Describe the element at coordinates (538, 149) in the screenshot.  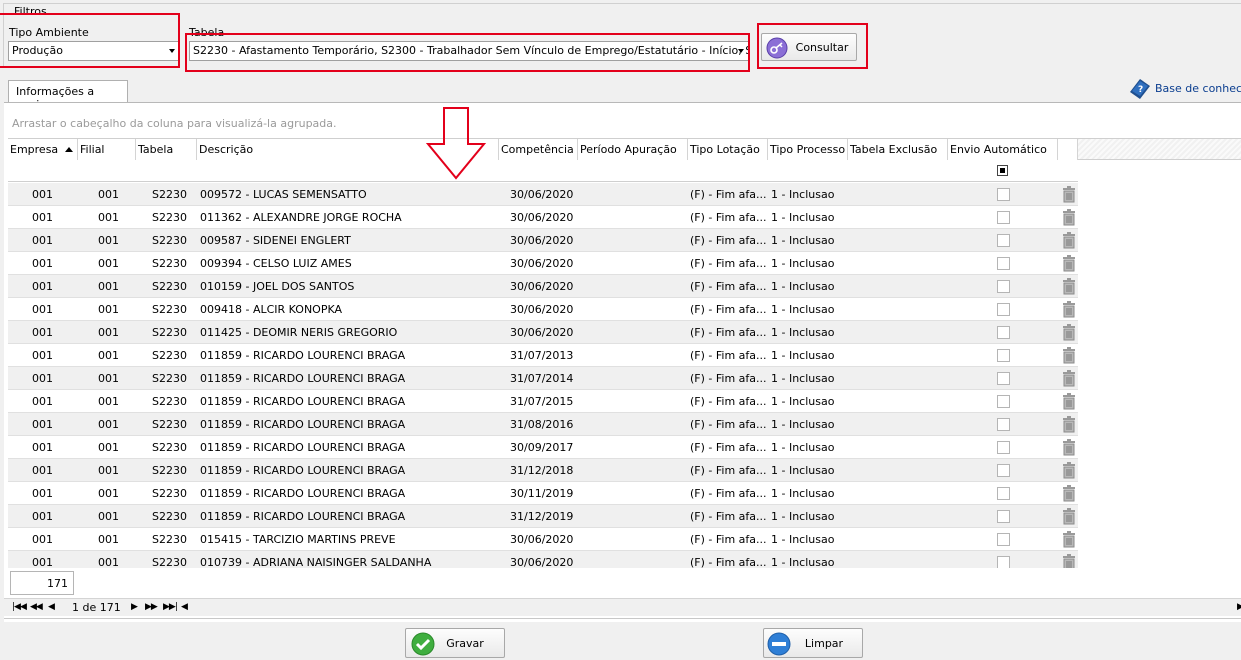
I see `col-header-competencia: Competência` at that location.